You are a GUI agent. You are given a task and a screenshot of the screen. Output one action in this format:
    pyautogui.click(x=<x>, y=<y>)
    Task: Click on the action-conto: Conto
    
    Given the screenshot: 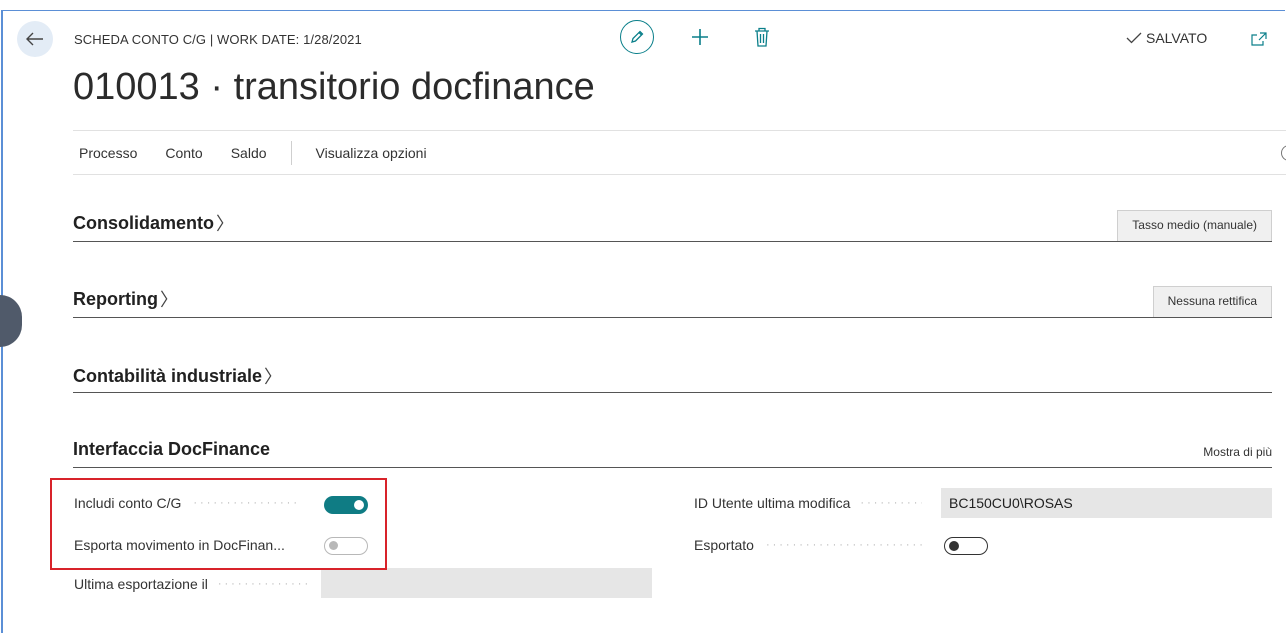 What is the action you would take?
    pyautogui.click(x=183, y=153)
    